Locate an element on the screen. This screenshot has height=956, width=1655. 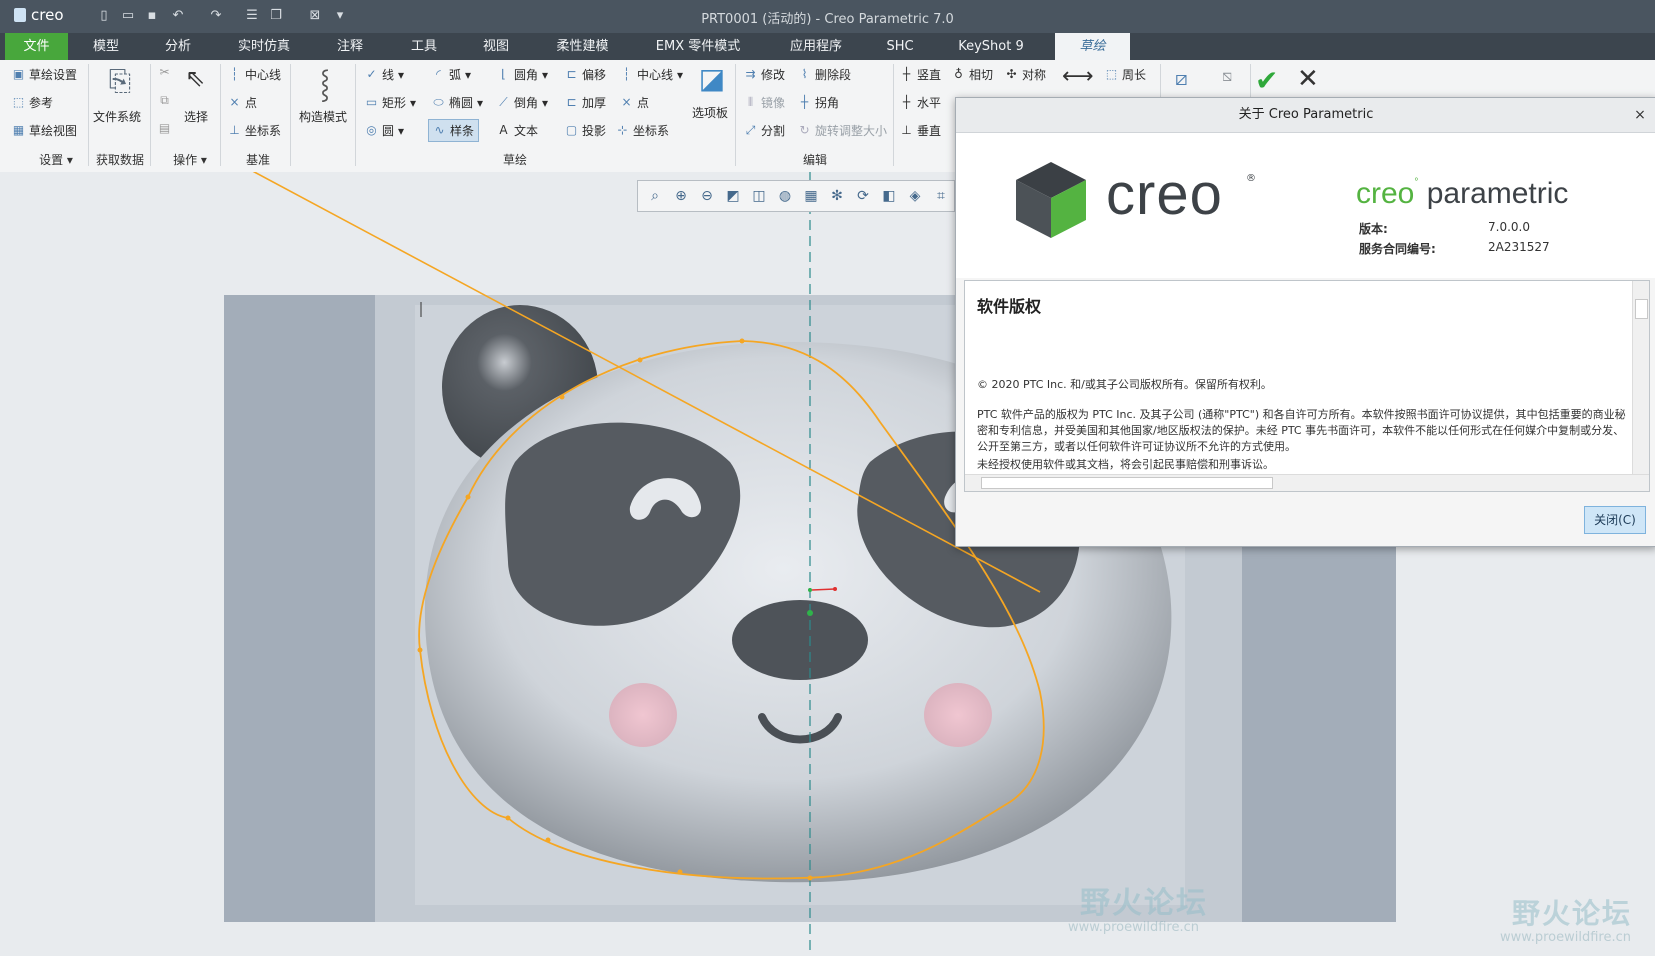
datum-centerline-button: ┆ 中心线 is located at coordinates (254, 74).